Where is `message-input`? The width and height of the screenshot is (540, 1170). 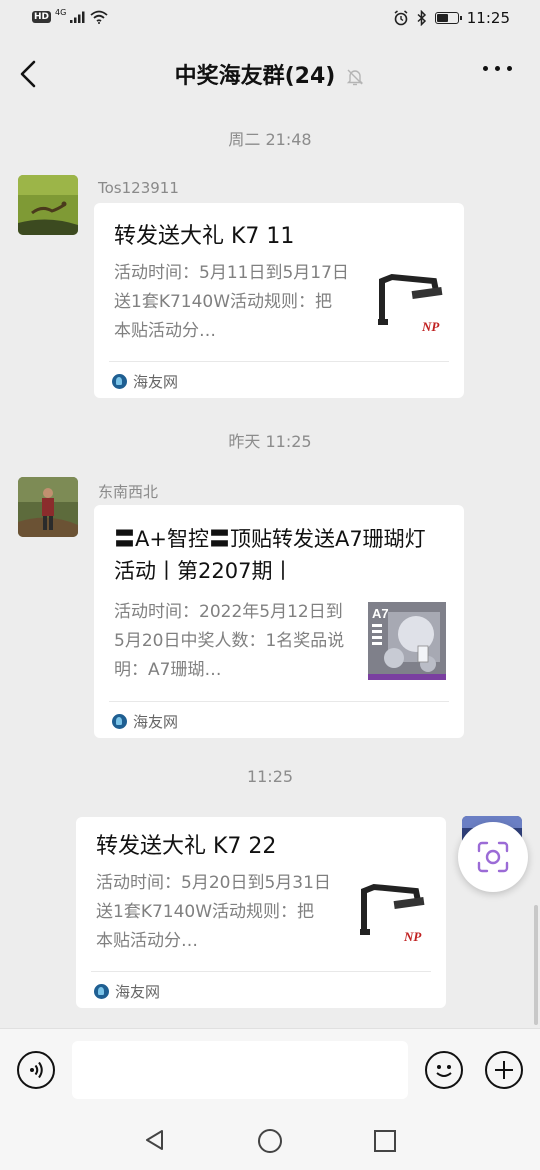
message-input is located at coordinates (240, 1070).